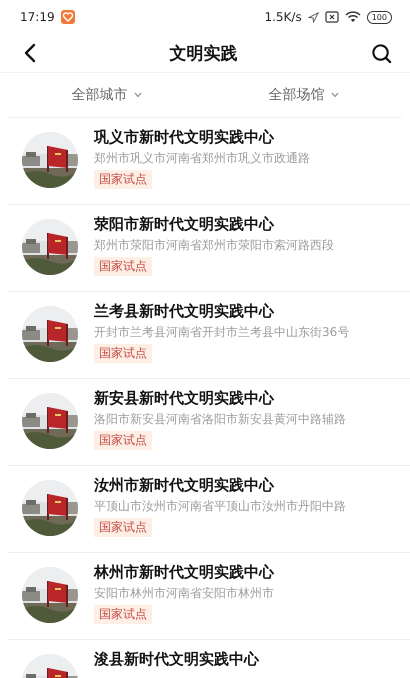  Describe the element at coordinates (184, 593) in the screenshot. I see `venue-address: 安阳市林州市河南省安阳市林州市` at that location.